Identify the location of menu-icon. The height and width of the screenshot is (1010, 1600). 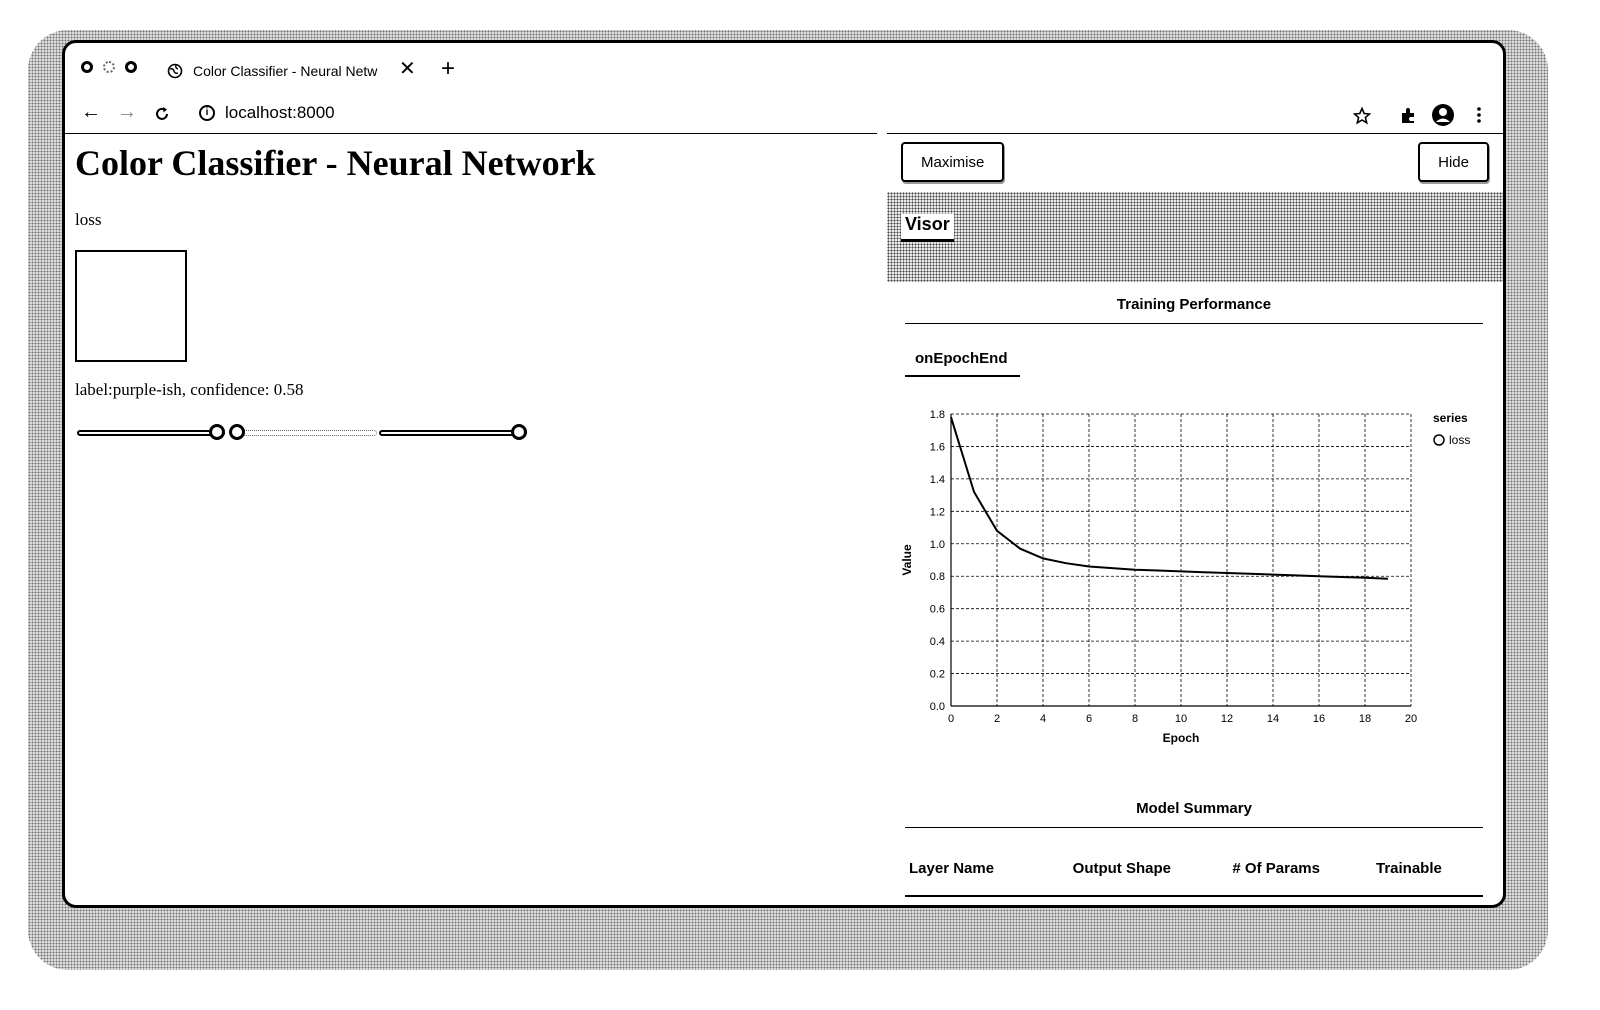
(1479, 115).